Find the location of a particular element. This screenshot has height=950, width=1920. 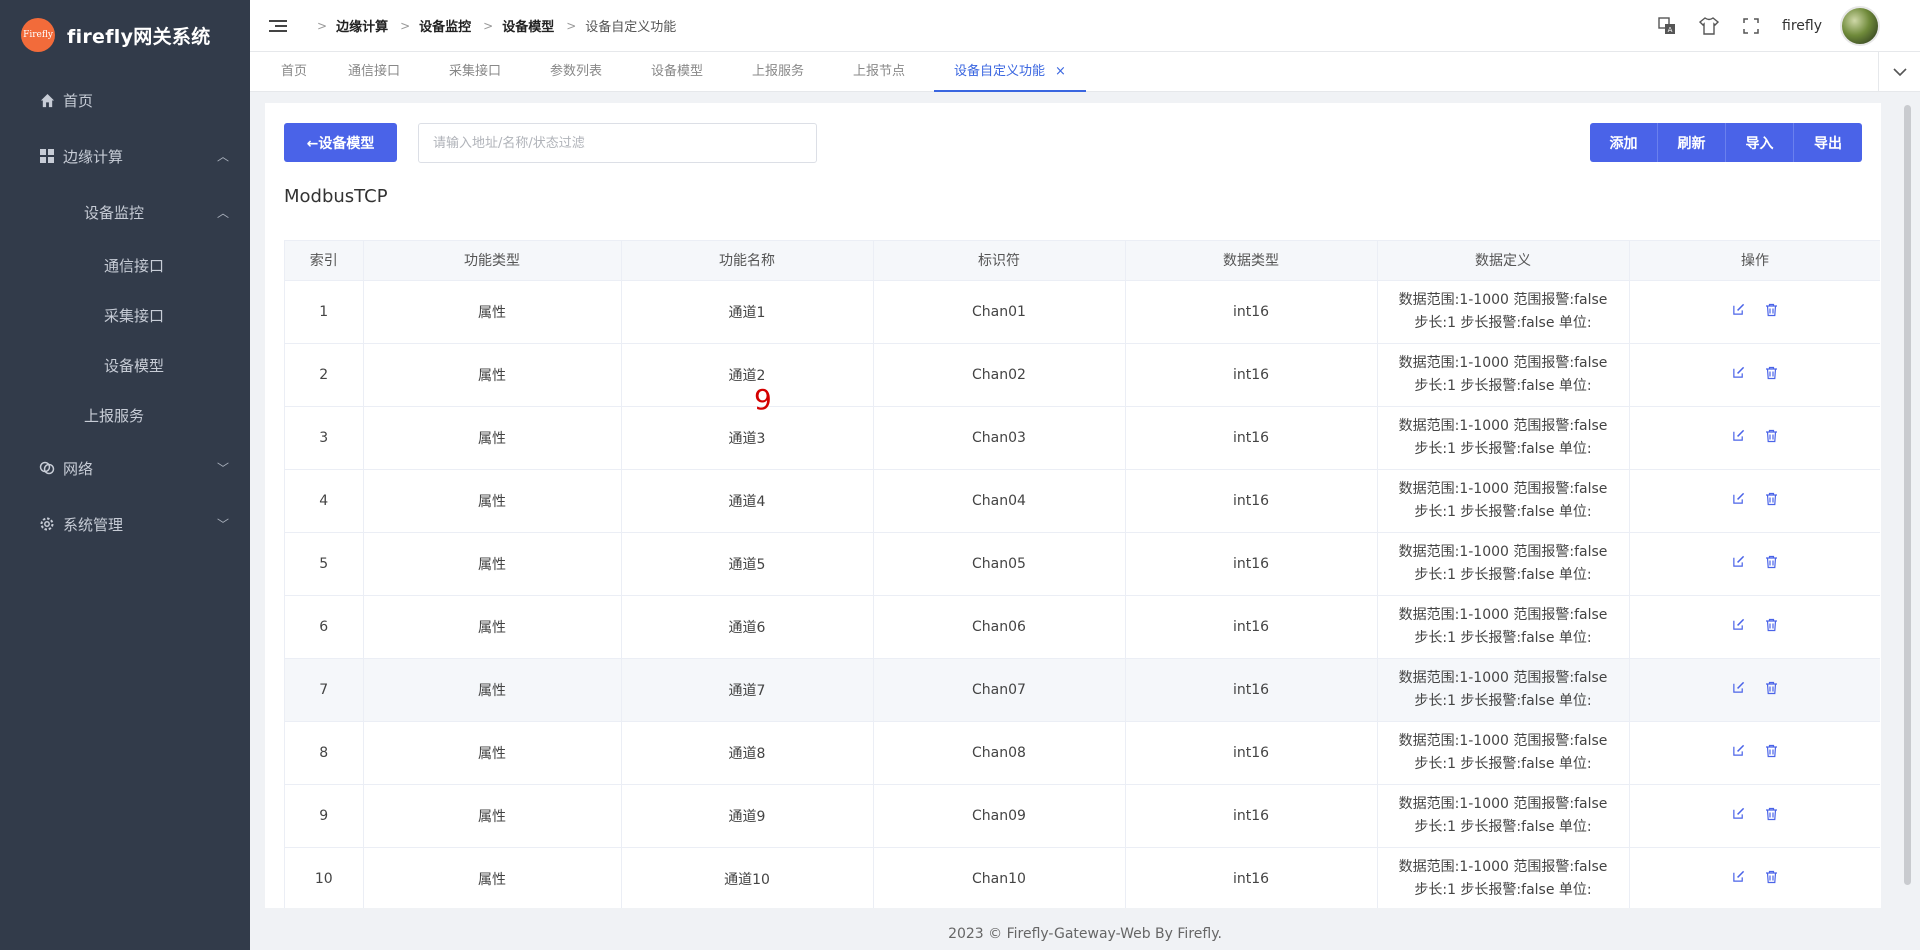

cell-index: 2 is located at coordinates (324, 375).